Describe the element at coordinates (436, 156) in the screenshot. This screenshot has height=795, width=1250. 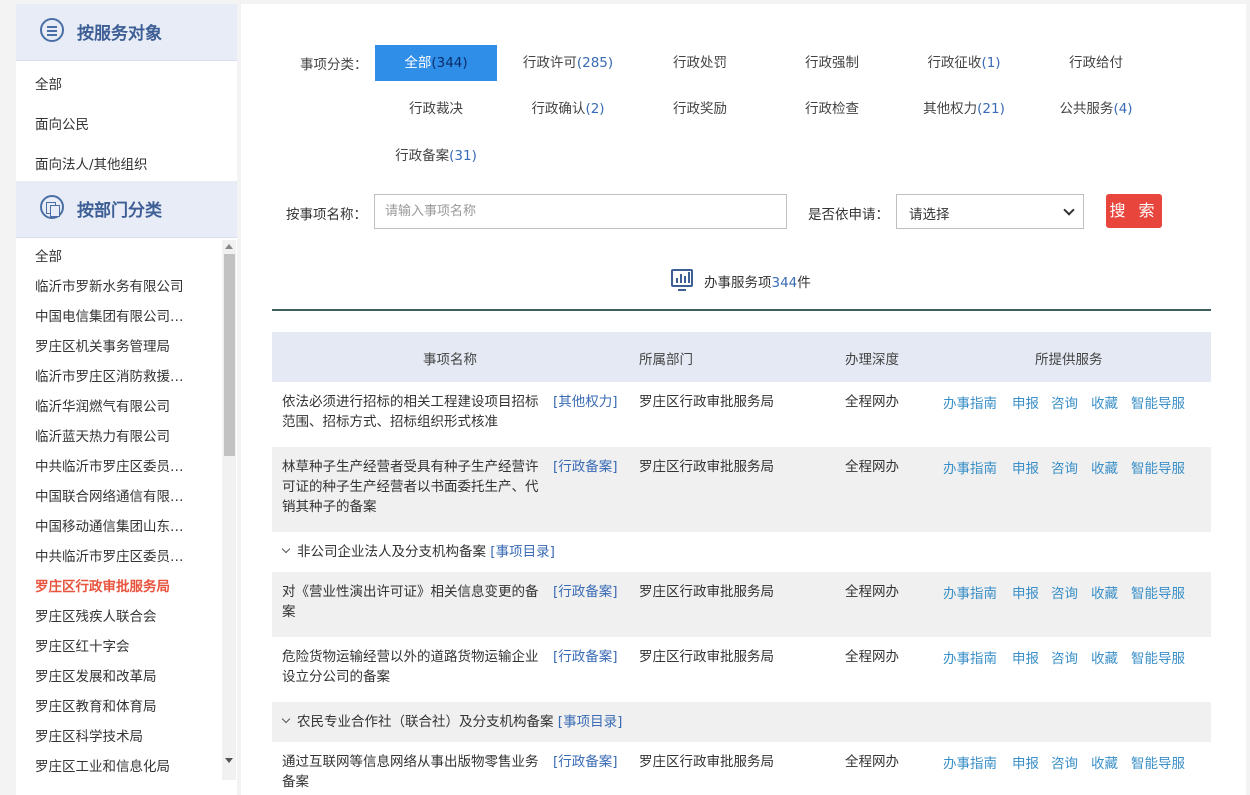
I see `category-admin-filing: 行政备案(31)` at that location.